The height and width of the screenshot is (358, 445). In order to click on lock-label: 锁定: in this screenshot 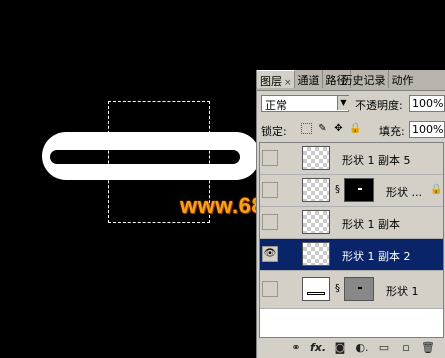, I will do `click(274, 131)`.